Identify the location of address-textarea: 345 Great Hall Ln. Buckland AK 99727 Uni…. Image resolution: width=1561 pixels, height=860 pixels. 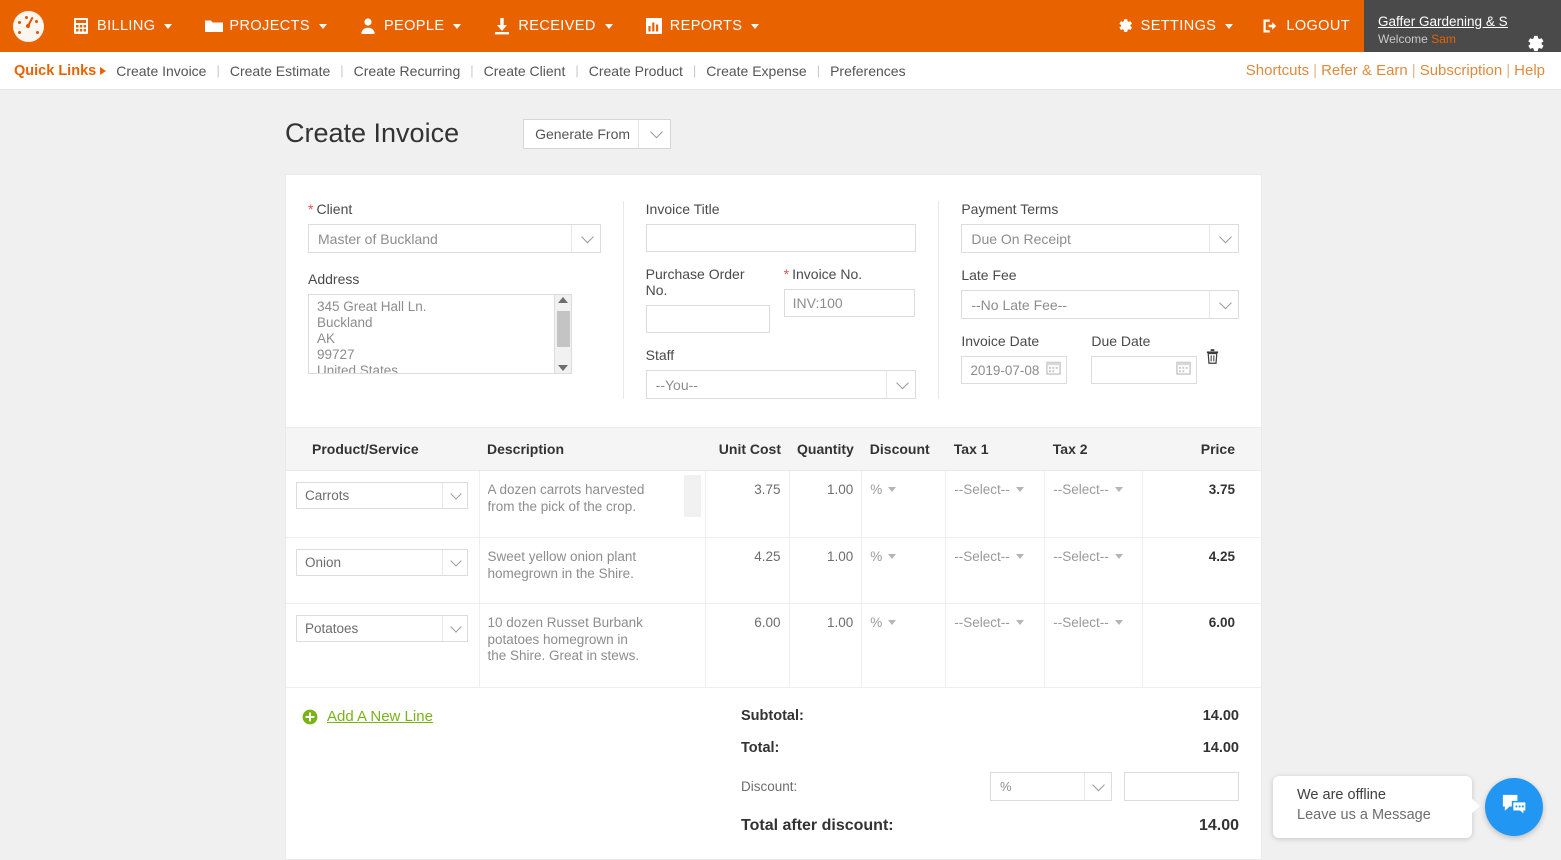
(440, 334).